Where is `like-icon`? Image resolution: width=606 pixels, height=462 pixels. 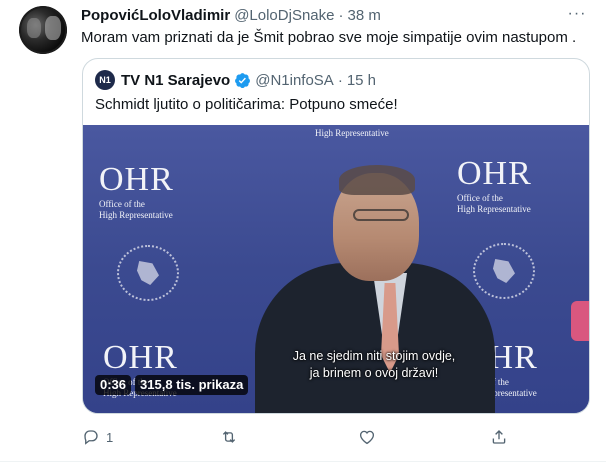 like-icon is located at coordinates (367, 437).